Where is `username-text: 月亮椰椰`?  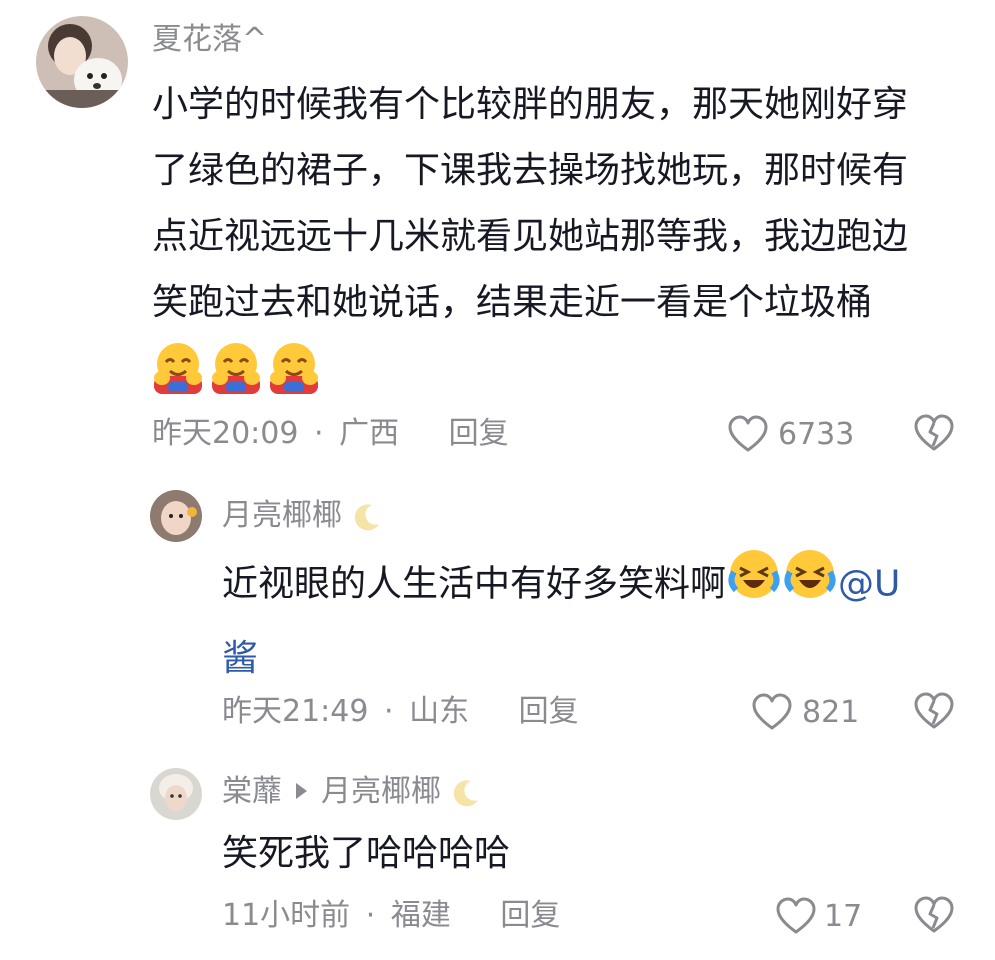
username-text: 月亮椰椰 is located at coordinates (282, 515).